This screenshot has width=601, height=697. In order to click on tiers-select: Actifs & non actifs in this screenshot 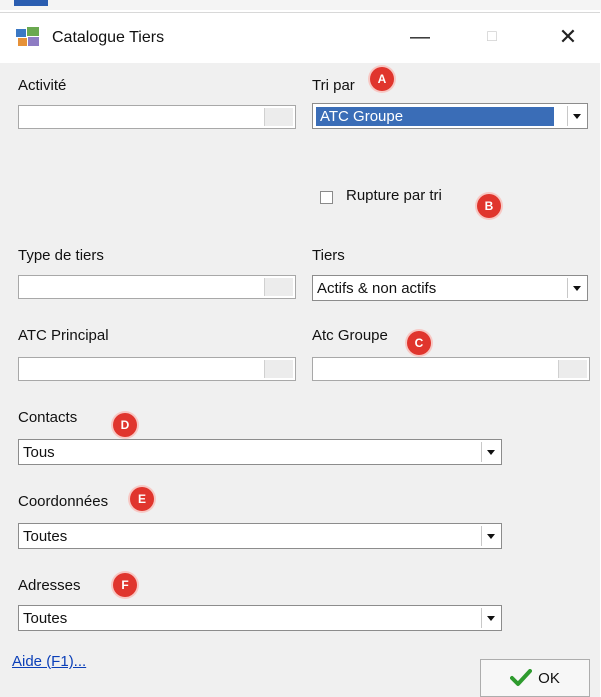, I will do `click(450, 288)`.